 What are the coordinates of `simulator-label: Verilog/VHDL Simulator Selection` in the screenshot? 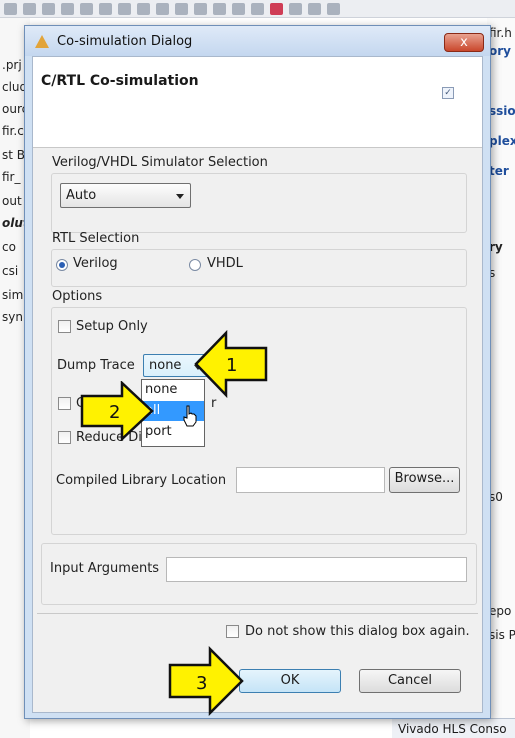 It's located at (160, 162).